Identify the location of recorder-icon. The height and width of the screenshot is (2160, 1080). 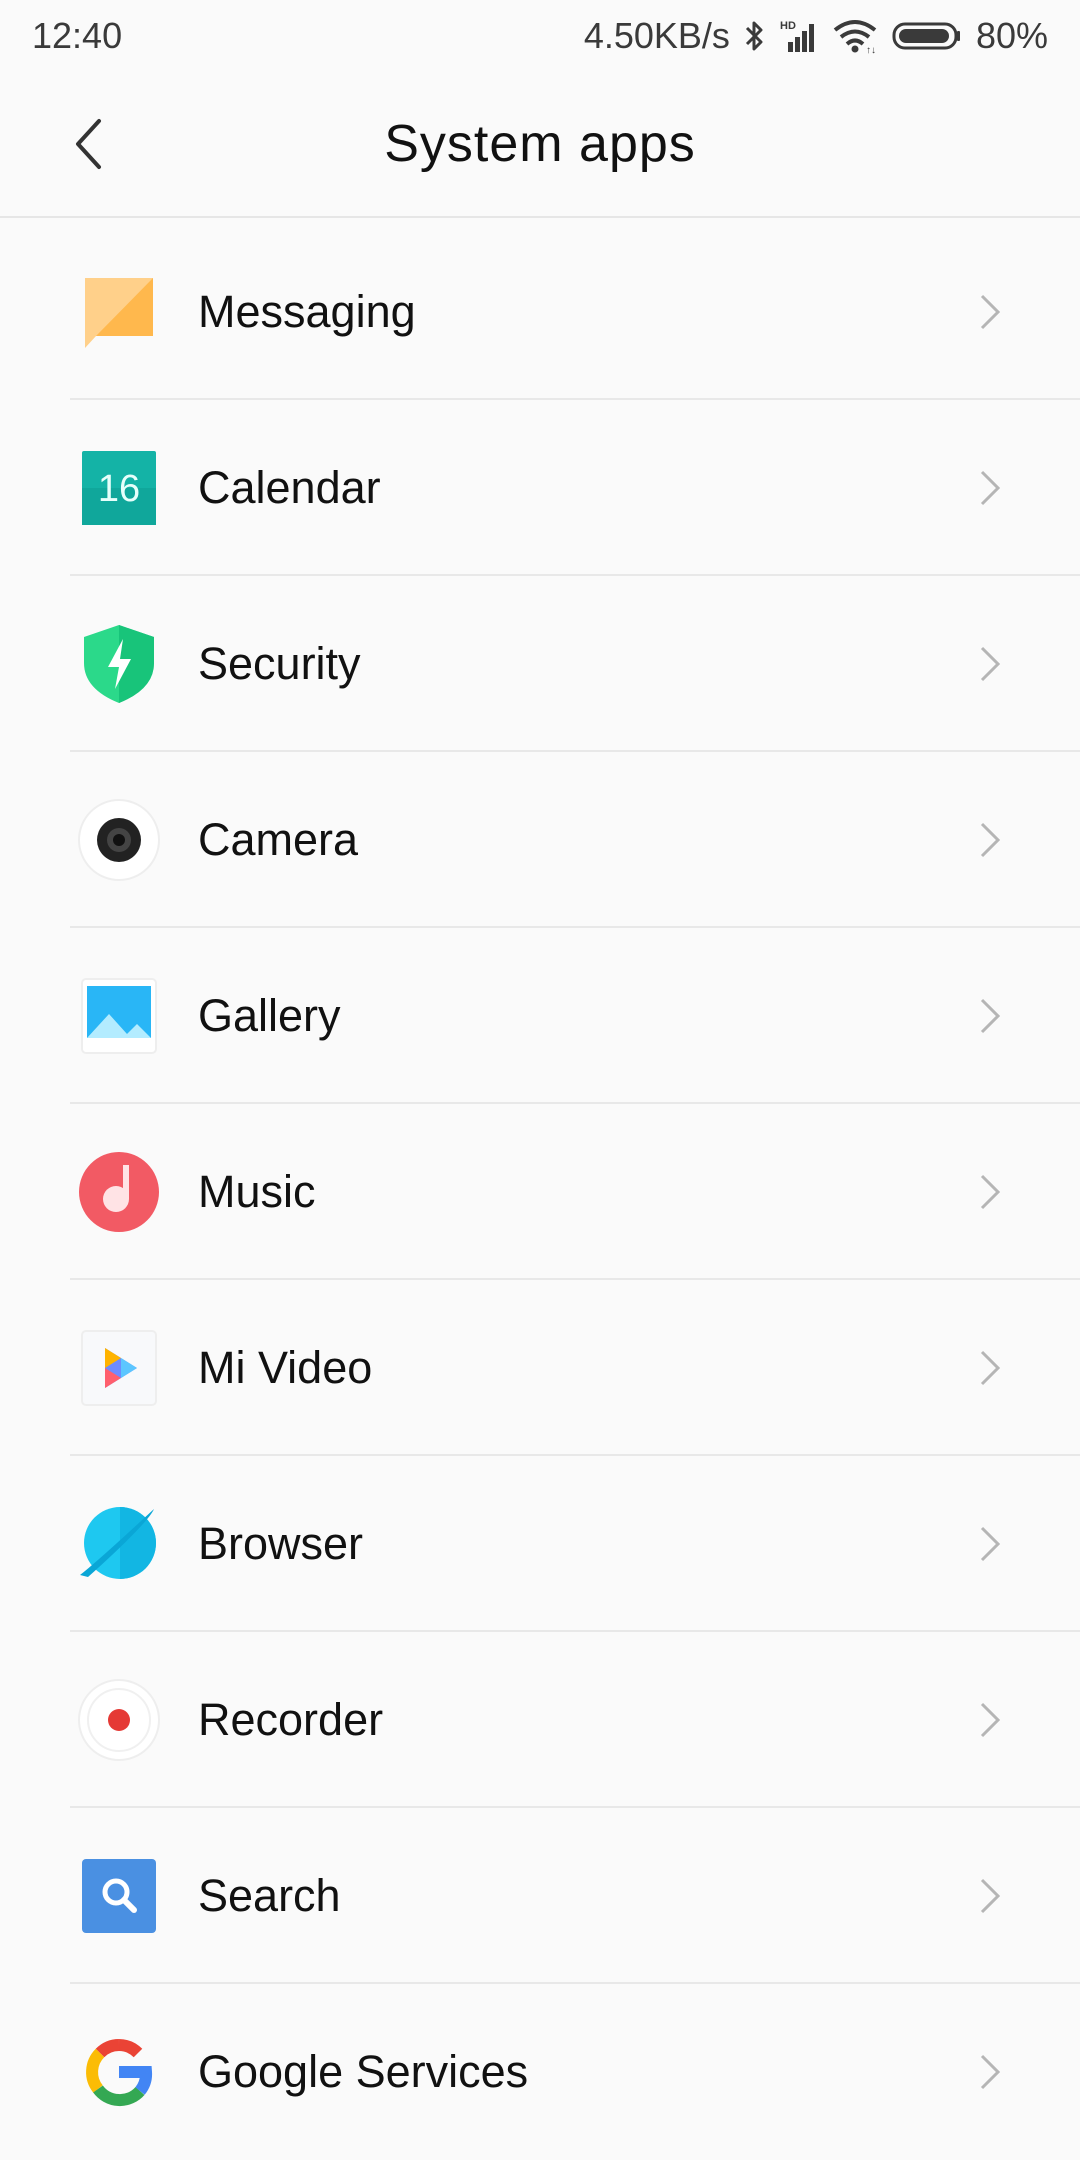
(119, 1720).